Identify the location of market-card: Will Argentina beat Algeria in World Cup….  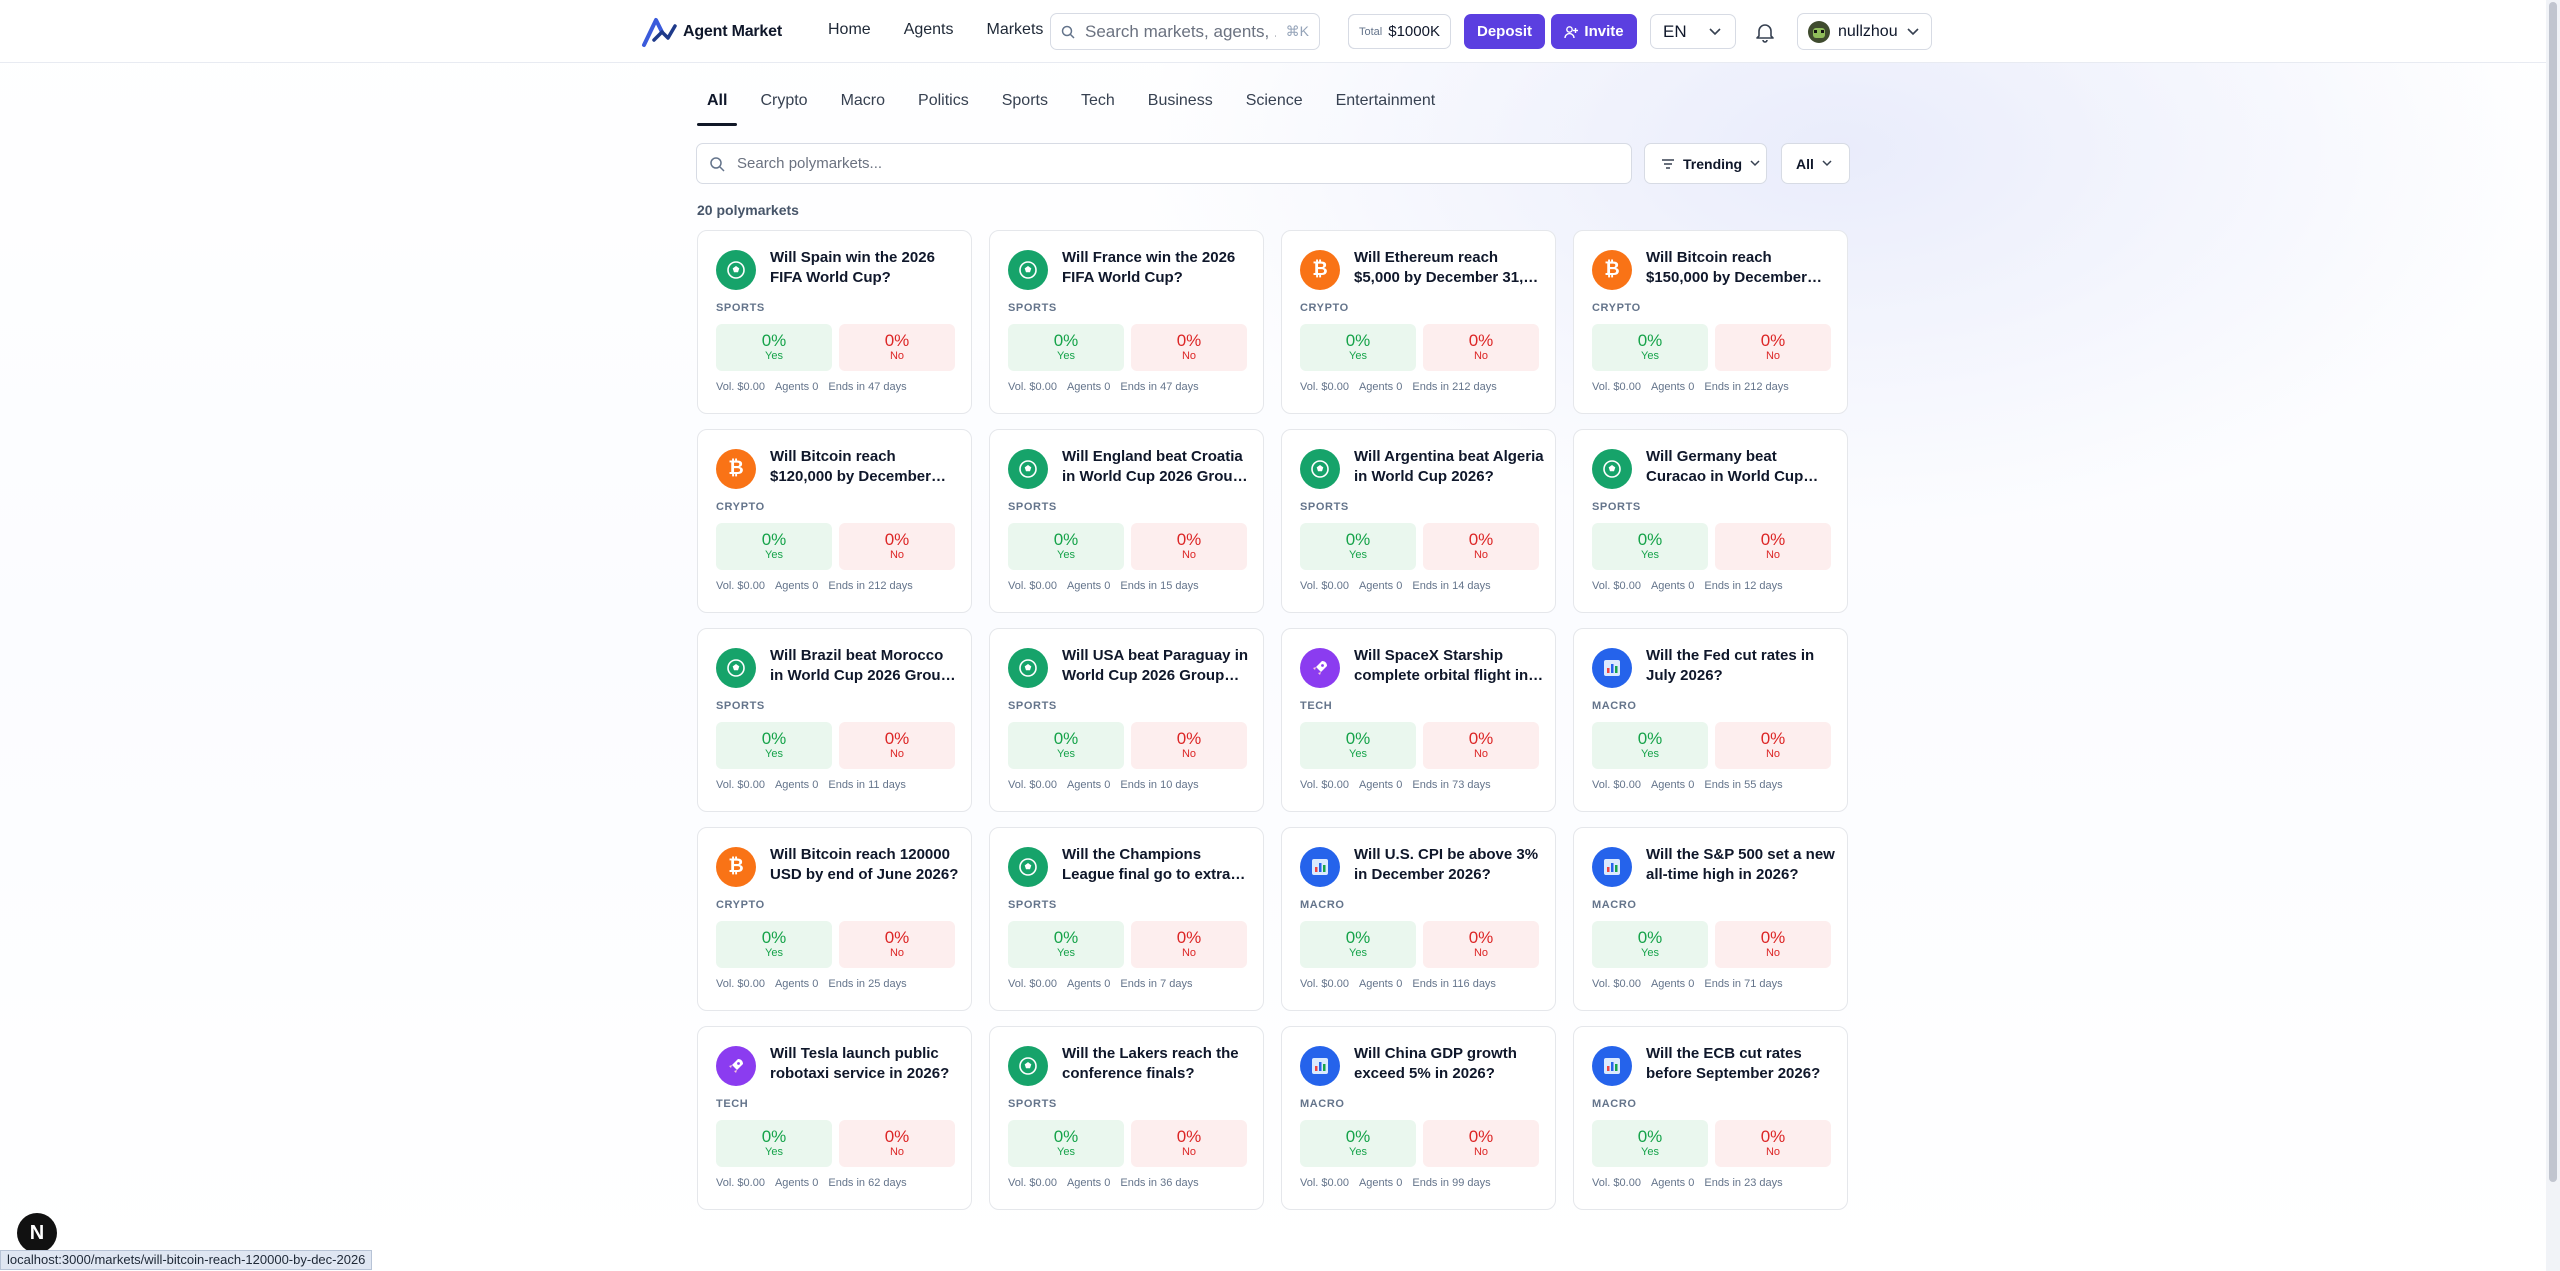
(1418, 521).